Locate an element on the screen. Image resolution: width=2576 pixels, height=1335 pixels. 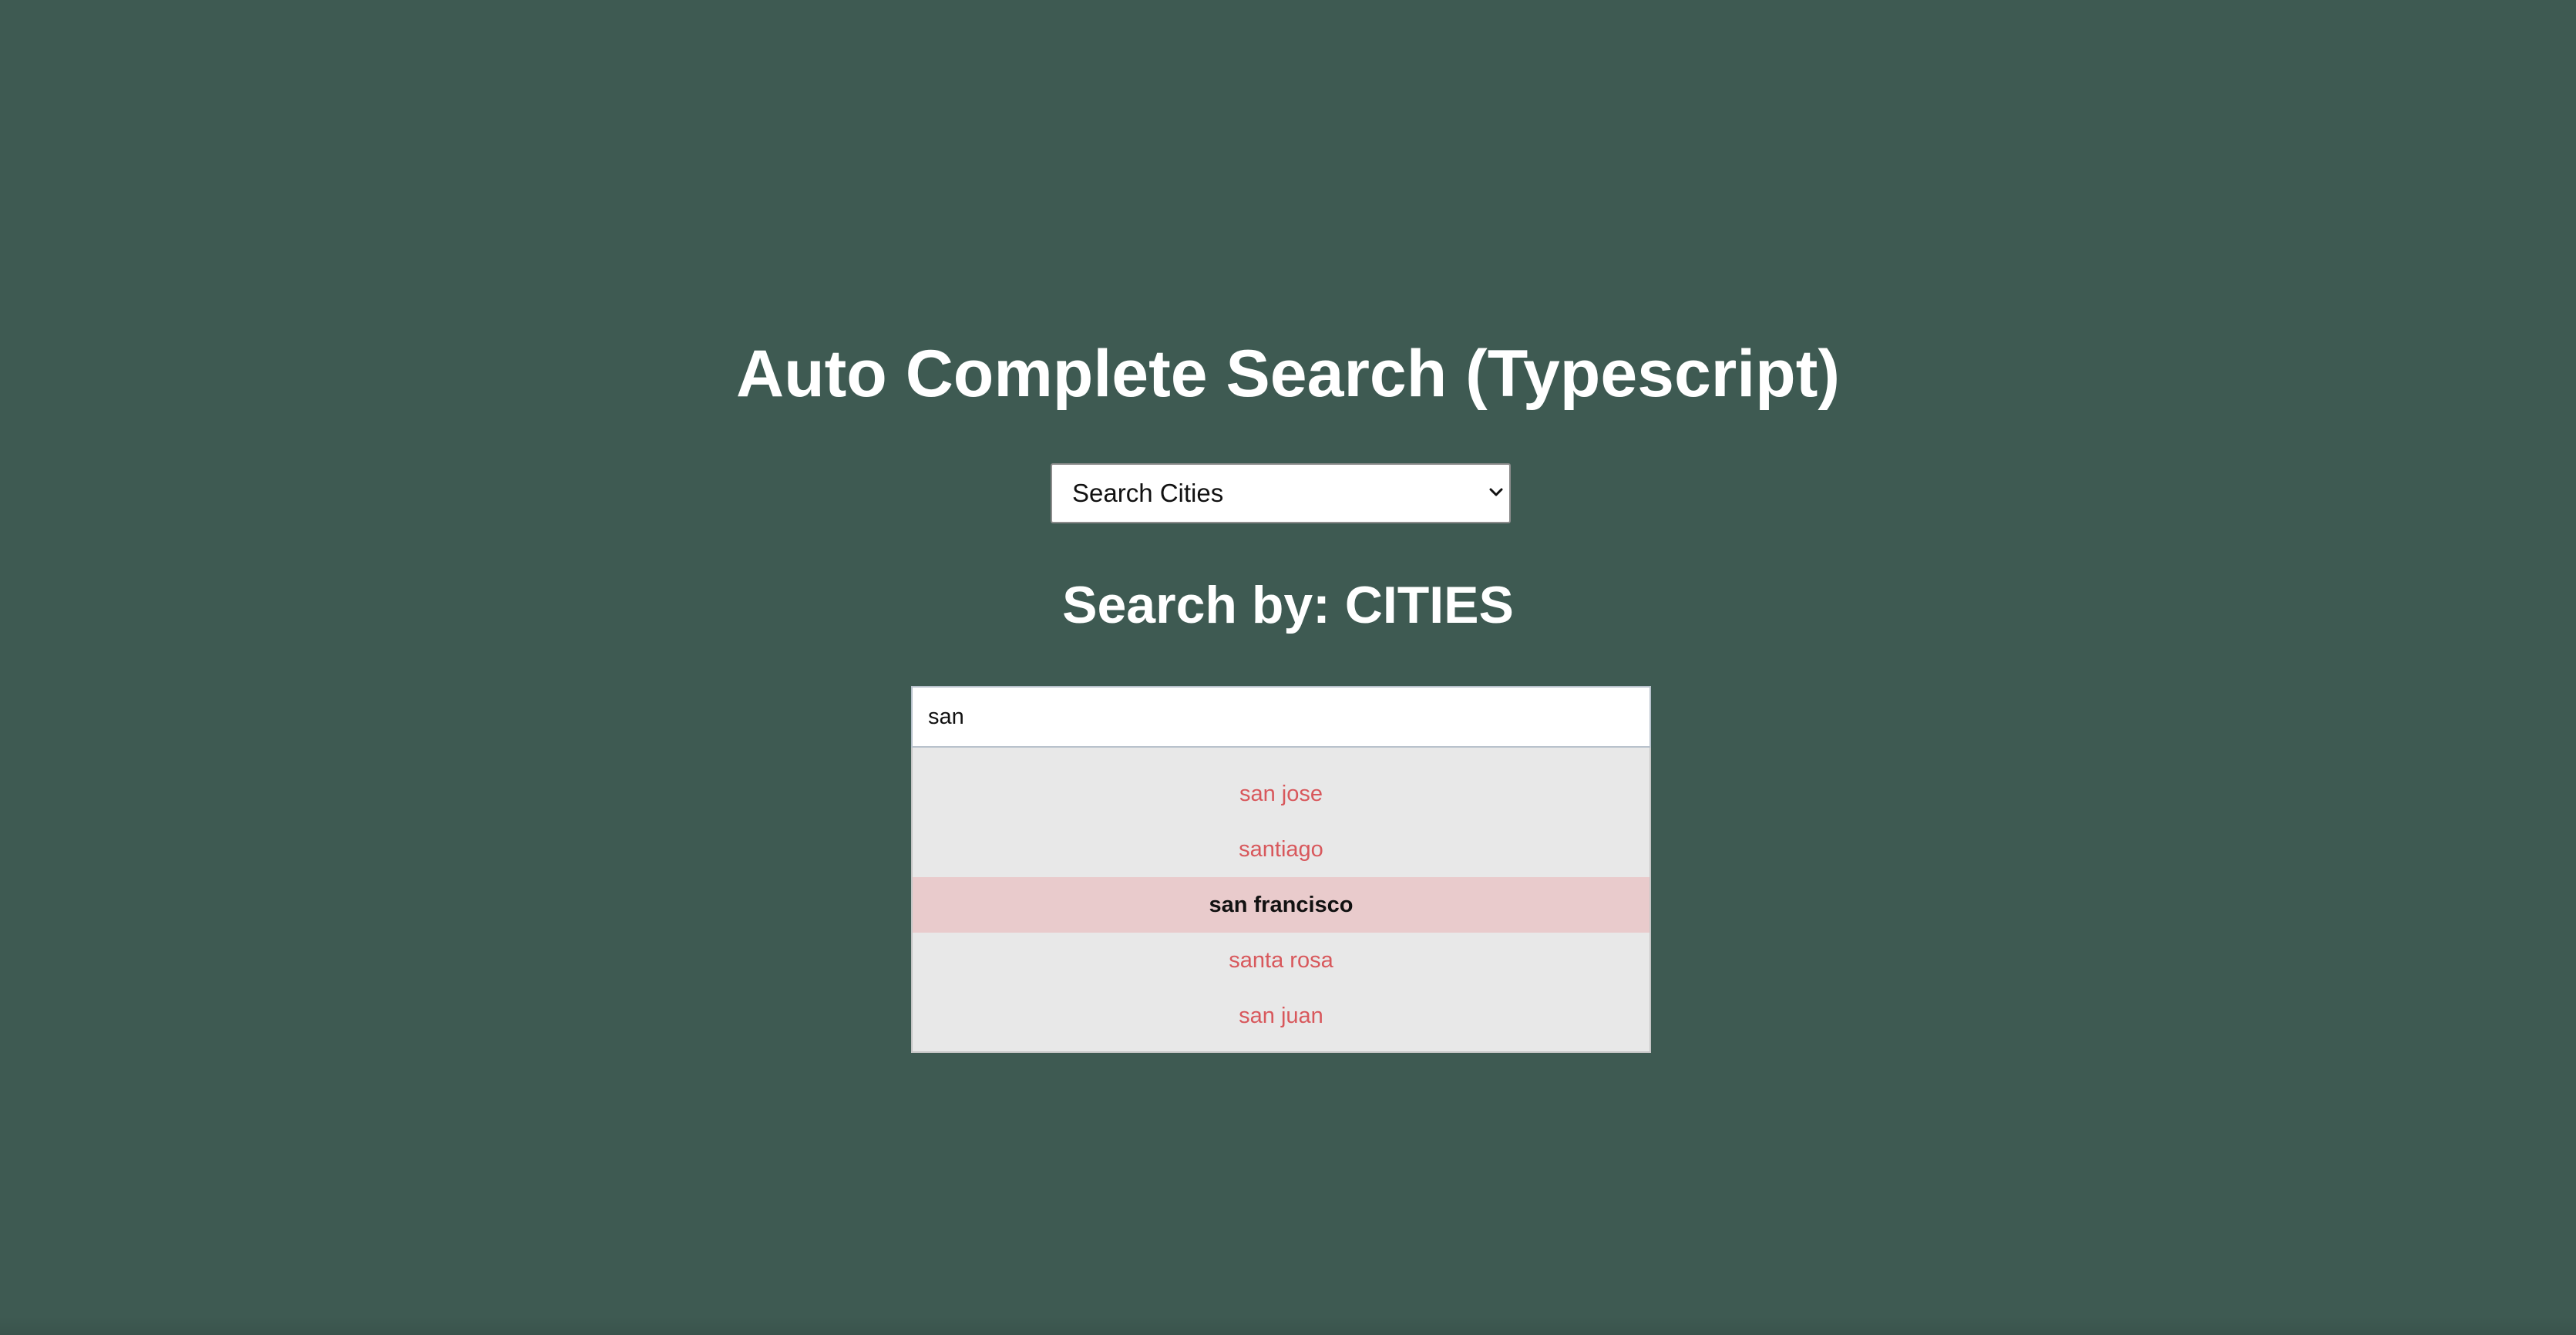
chevron-down-icon is located at coordinates (1496, 492).